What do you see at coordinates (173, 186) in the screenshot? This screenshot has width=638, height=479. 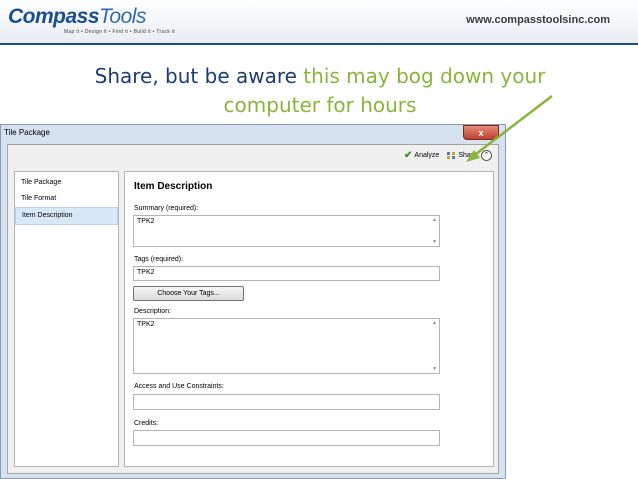 I see `section-title: Item Description` at bounding box center [173, 186].